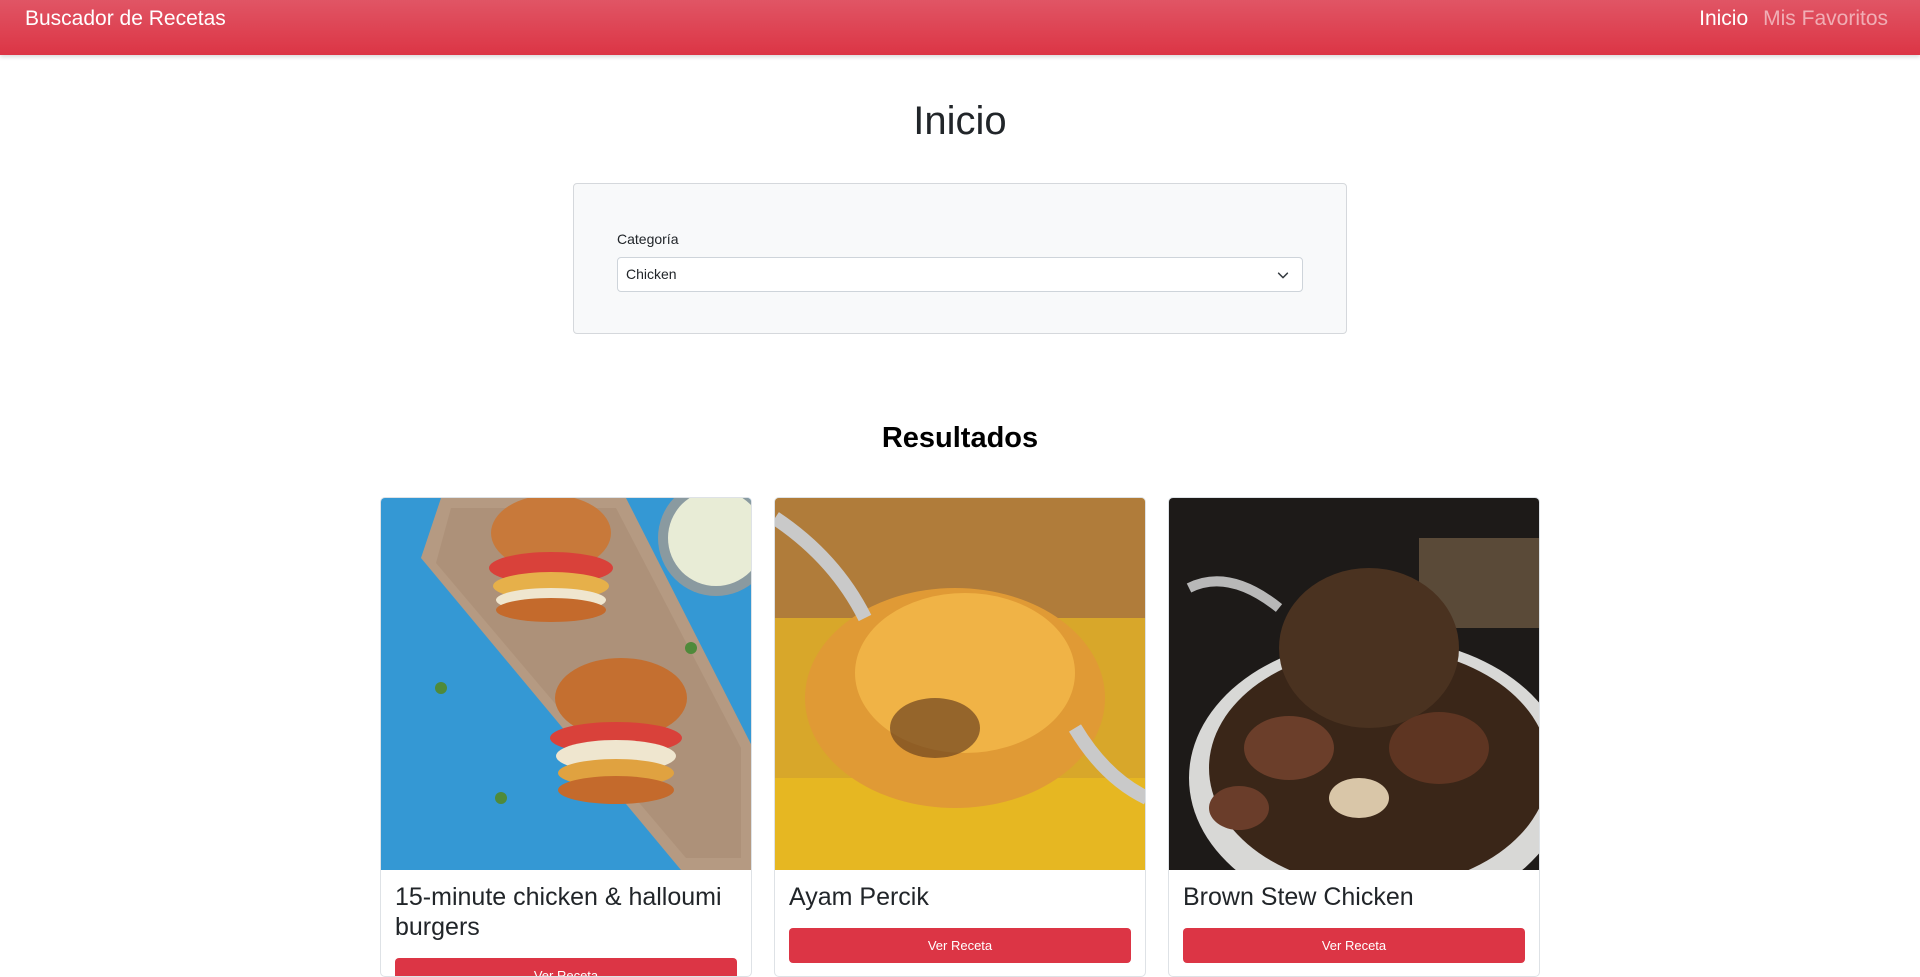 This screenshot has width=1920, height=977. Describe the element at coordinates (1298, 897) in the screenshot. I see `recipe-title: Brown Stew Chicken` at that location.